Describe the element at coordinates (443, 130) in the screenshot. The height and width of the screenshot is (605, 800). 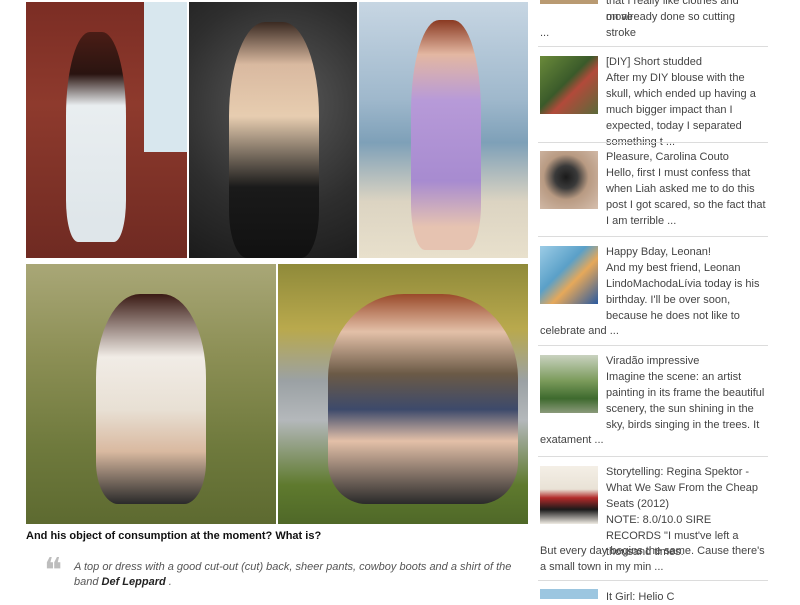
I see `photo-beach-lilac-dress` at that location.